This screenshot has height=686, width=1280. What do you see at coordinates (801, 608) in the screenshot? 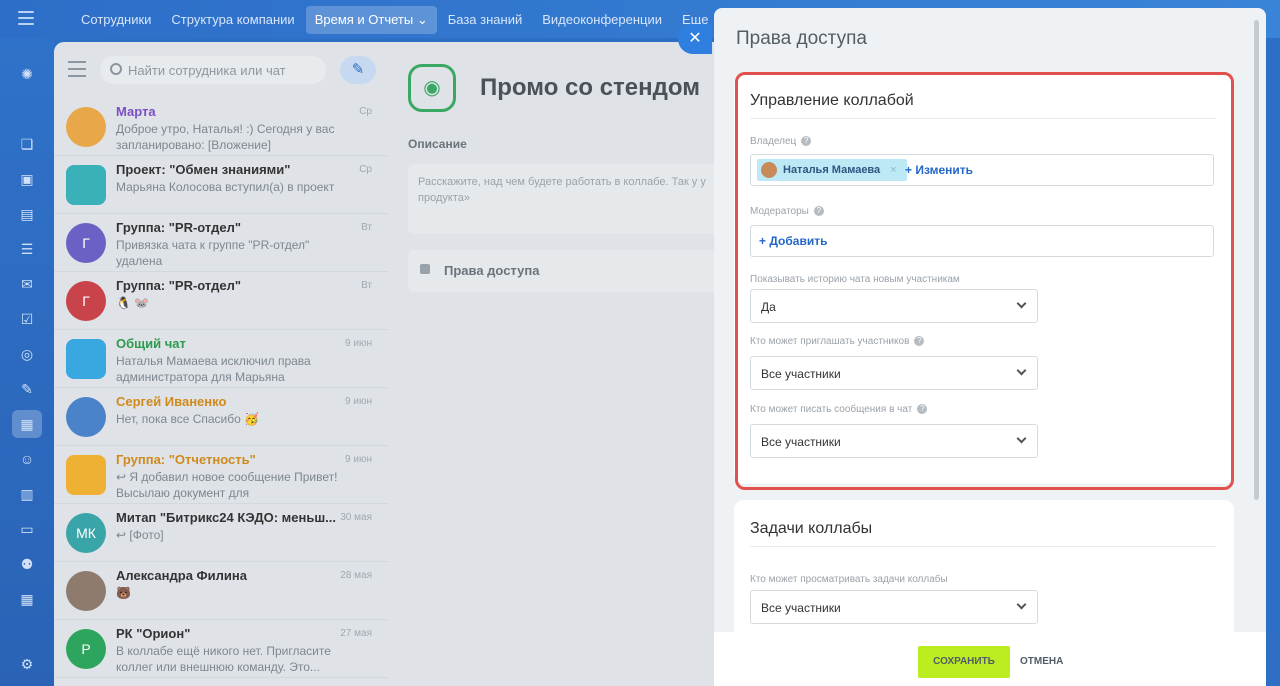
I see `select-value: Все участники` at bounding box center [801, 608].